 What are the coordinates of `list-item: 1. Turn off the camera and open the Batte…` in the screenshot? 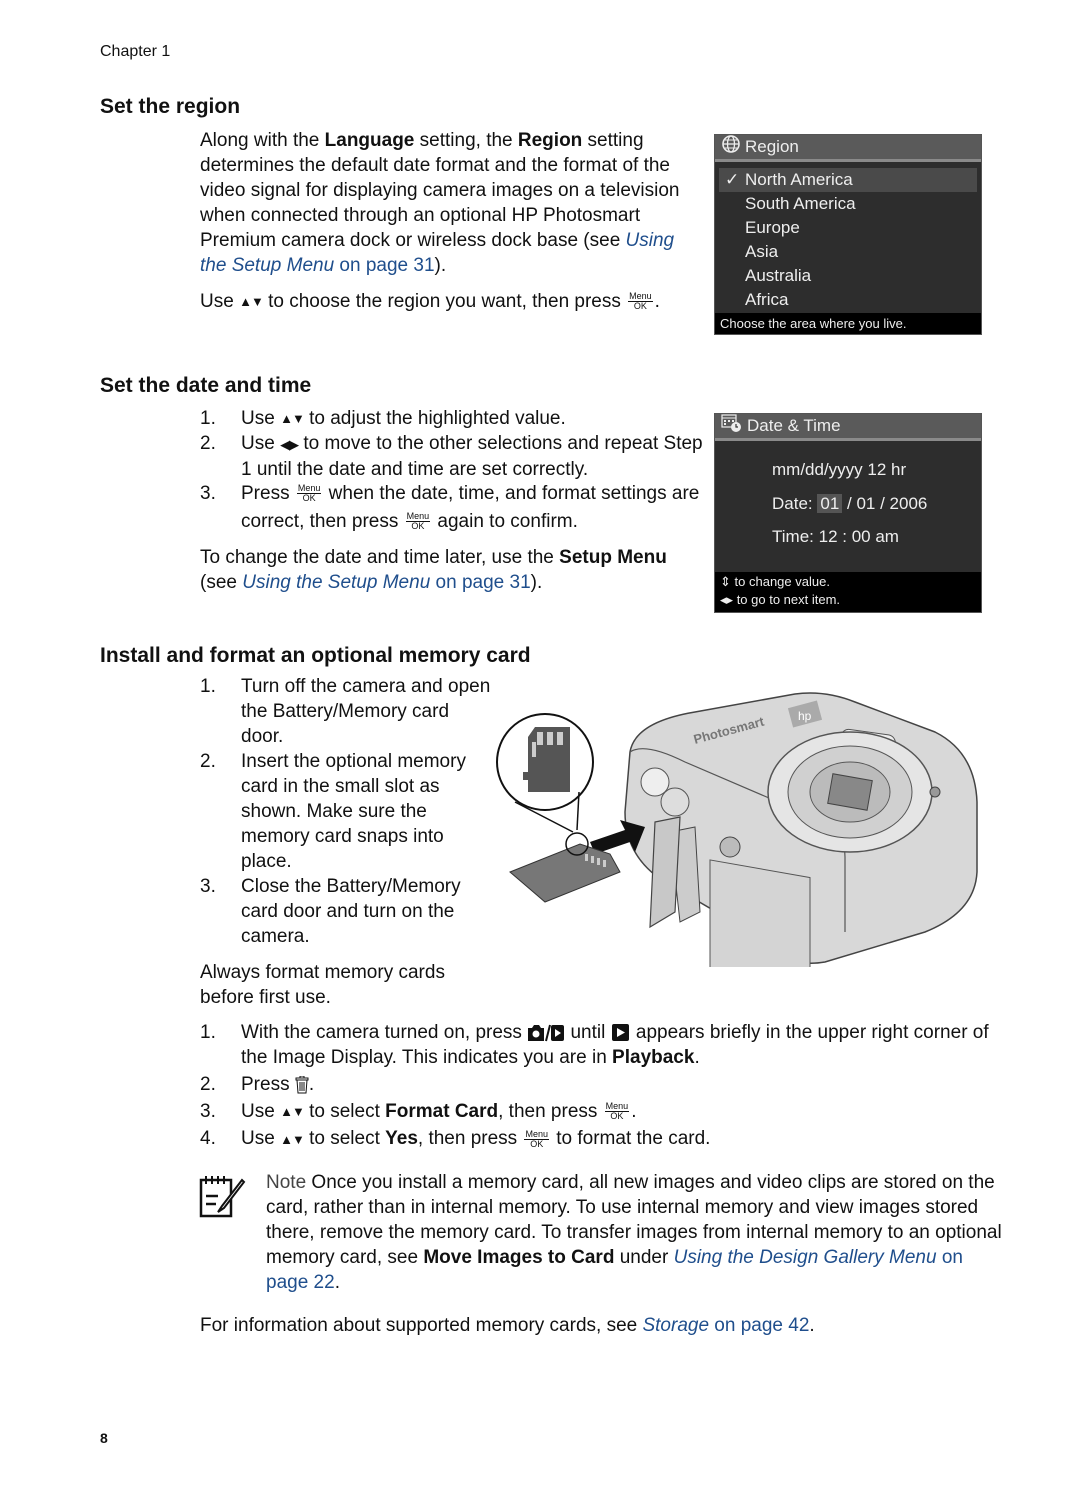 It's located at (345, 711).